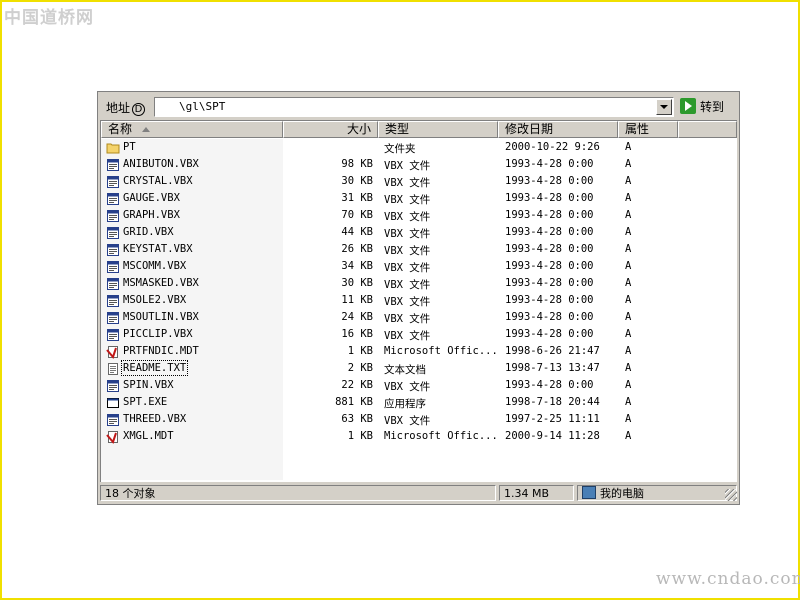 The width and height of the screenshot is (800, 600). Describe the element at coordinates (622, 493) in the screenshot. I see `status-location-label: 我的电脑` at that location.